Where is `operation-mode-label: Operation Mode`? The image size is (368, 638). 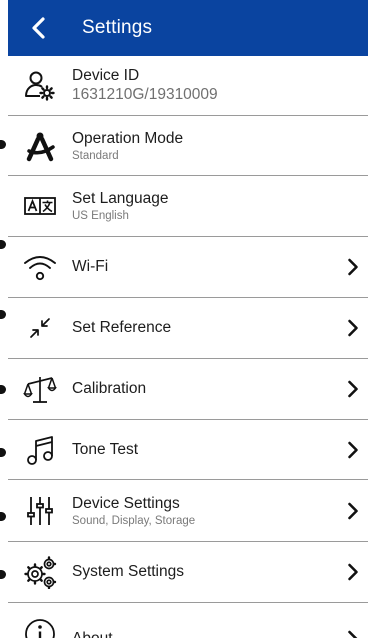
operation-mode-label: Operation Mode is located at coordinates (128, 138).